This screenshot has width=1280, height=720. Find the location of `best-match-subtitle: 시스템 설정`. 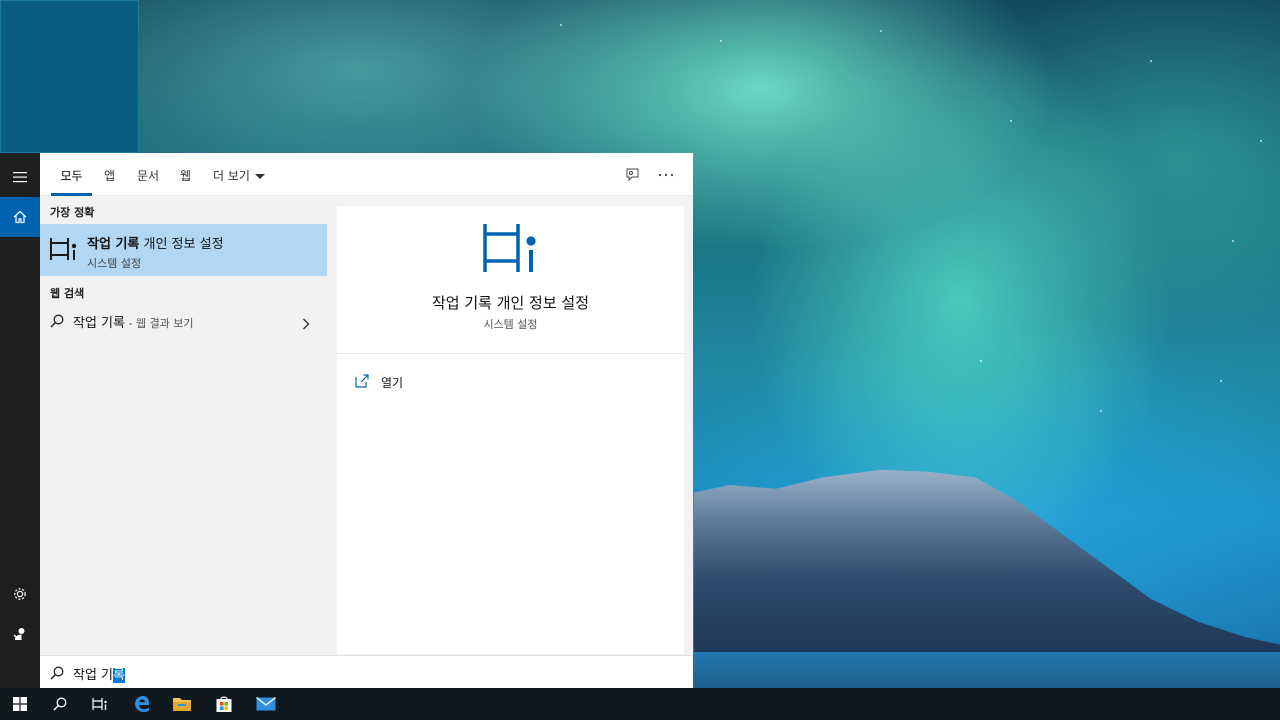

best-match-subtitle: 시스템 설정 is located at coordinates (114, 263).